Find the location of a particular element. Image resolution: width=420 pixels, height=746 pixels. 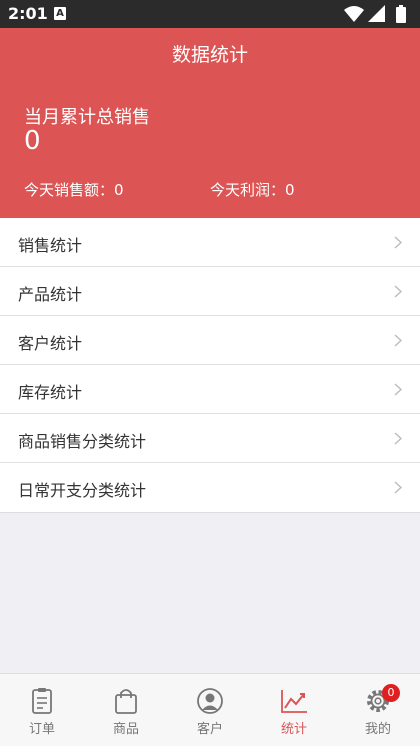

tab-customers: 客户 is located at coordinates (210, 710).